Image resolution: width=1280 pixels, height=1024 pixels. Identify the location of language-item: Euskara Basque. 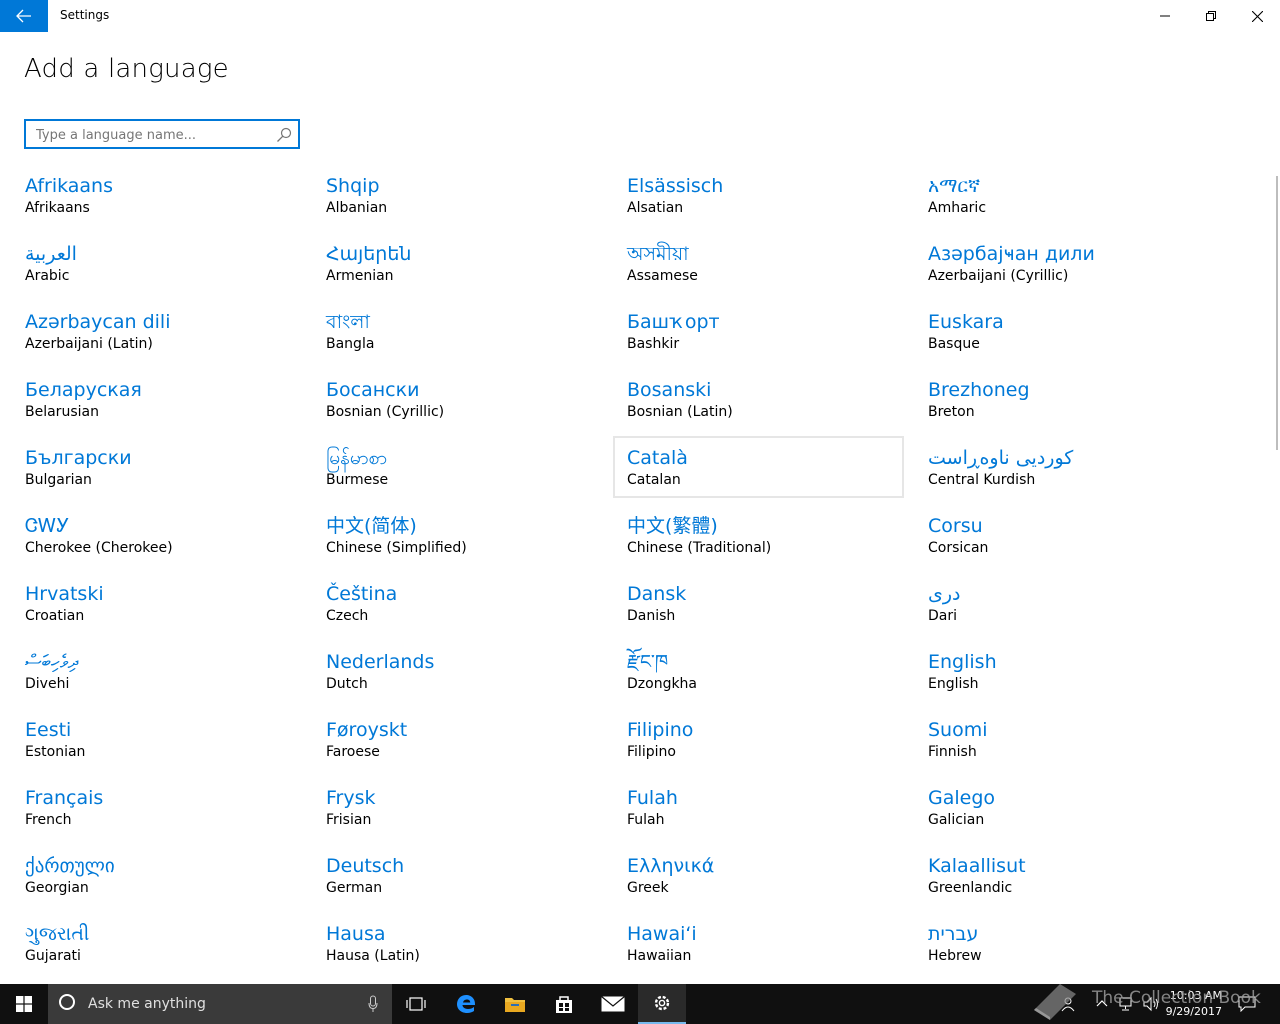
(1059, 331).